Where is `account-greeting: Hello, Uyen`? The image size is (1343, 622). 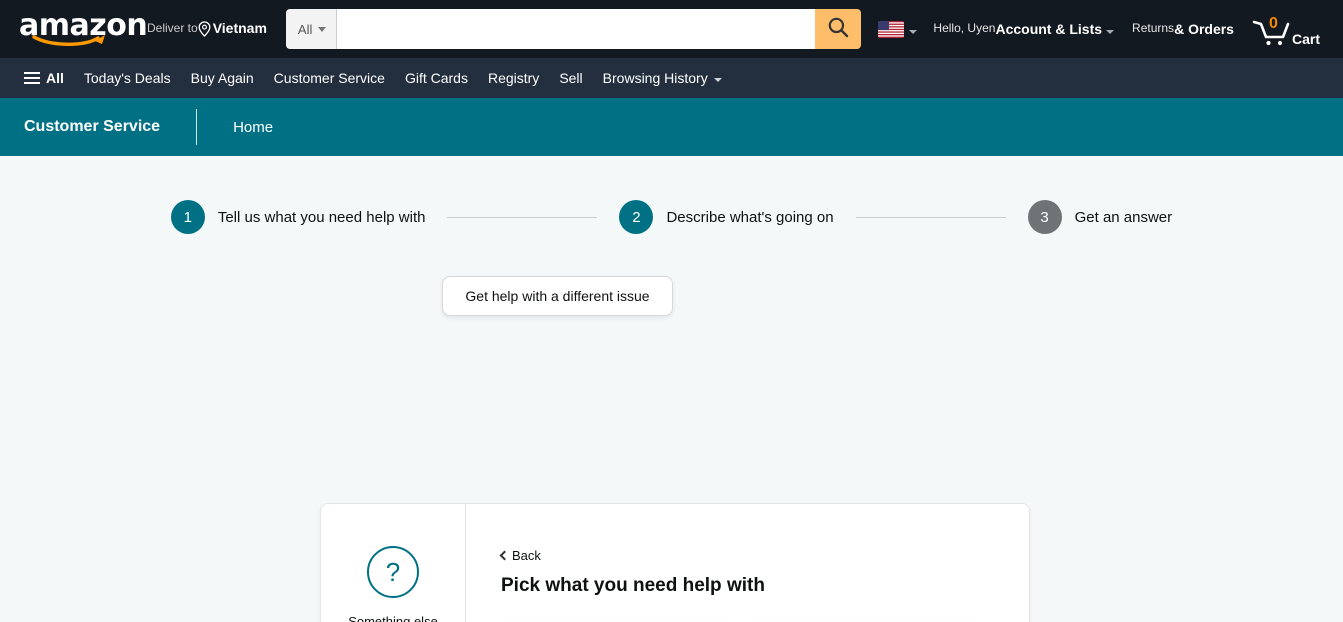
account-greeting: Hello, Uyen is located at coordinates (964, 28).